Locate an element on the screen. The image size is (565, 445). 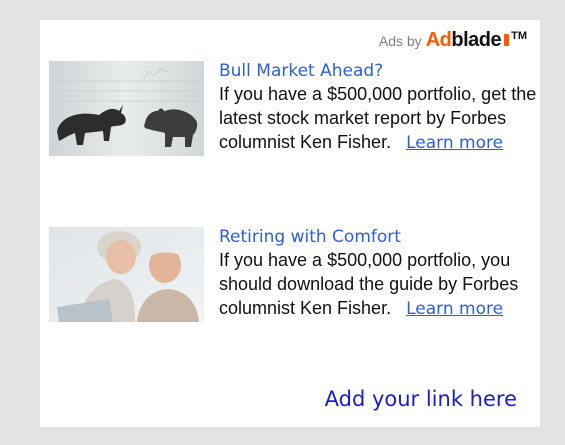
ads-by-label: Ads by is located at coordinates (400, 40).